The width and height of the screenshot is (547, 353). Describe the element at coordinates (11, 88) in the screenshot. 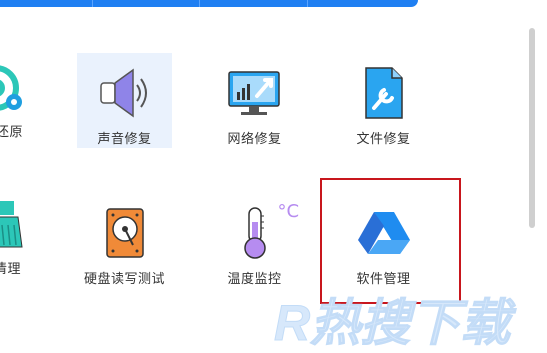

I see `restore-icon` at that location.